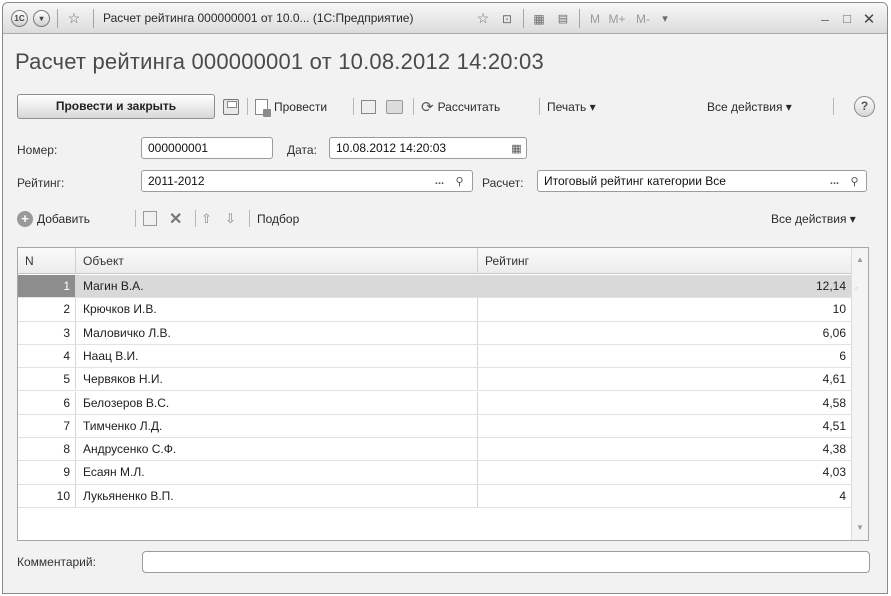 The image size is (891, 596). I want to click on date-field: 10.08.2012 14:20:03, so click(428, 148).